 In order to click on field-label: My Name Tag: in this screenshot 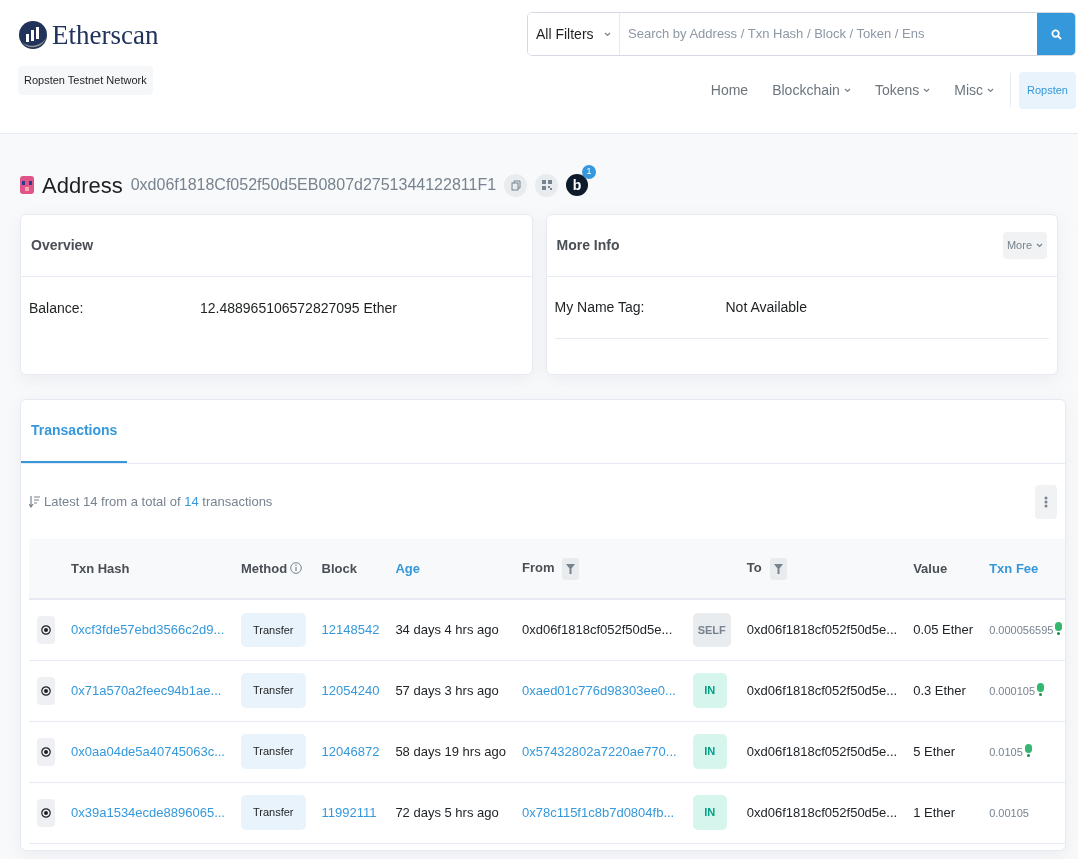, I will do `click(600, 307)`.